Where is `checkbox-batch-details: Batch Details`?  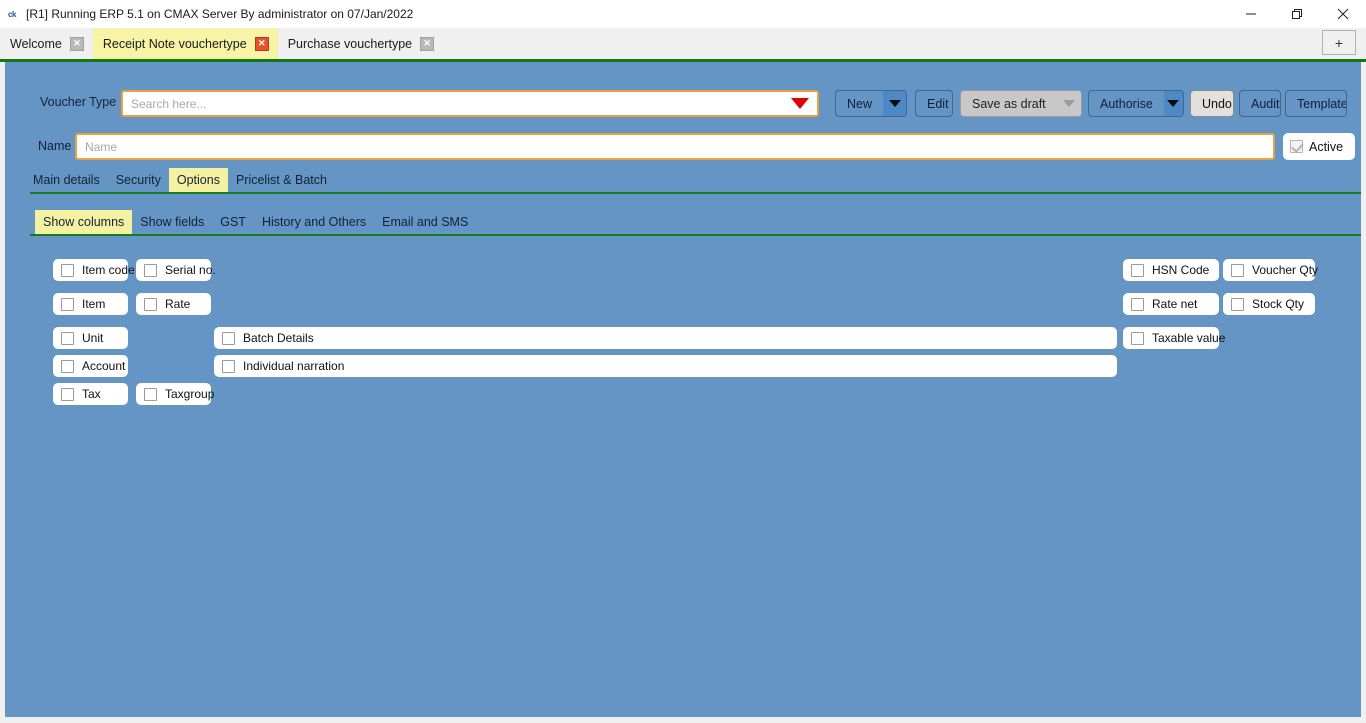 checkbox-batch-details: Batch Details is located at coordinates (665, 338).